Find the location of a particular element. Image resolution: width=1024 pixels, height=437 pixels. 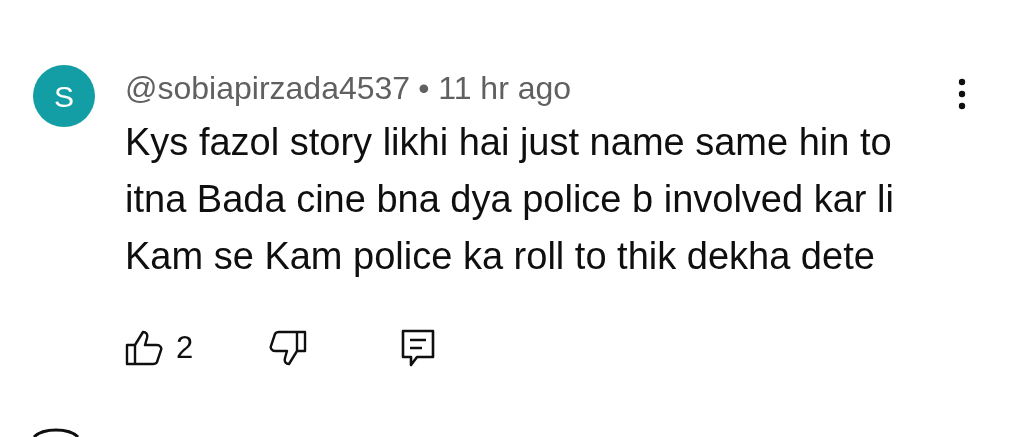

more-options-icon is located at coordinates (962, 94).